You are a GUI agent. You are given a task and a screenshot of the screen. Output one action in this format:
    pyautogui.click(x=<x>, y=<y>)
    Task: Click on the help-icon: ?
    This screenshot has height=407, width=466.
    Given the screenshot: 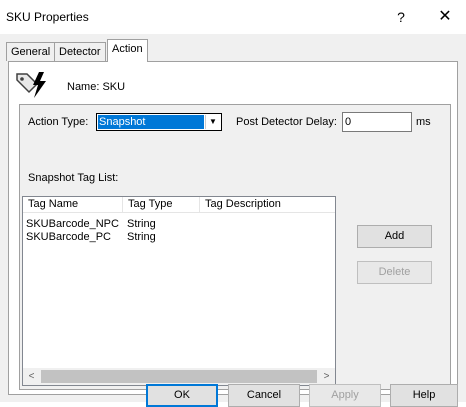 What is the action you would take?
    pyautogui.click(x=401, y=17)
    